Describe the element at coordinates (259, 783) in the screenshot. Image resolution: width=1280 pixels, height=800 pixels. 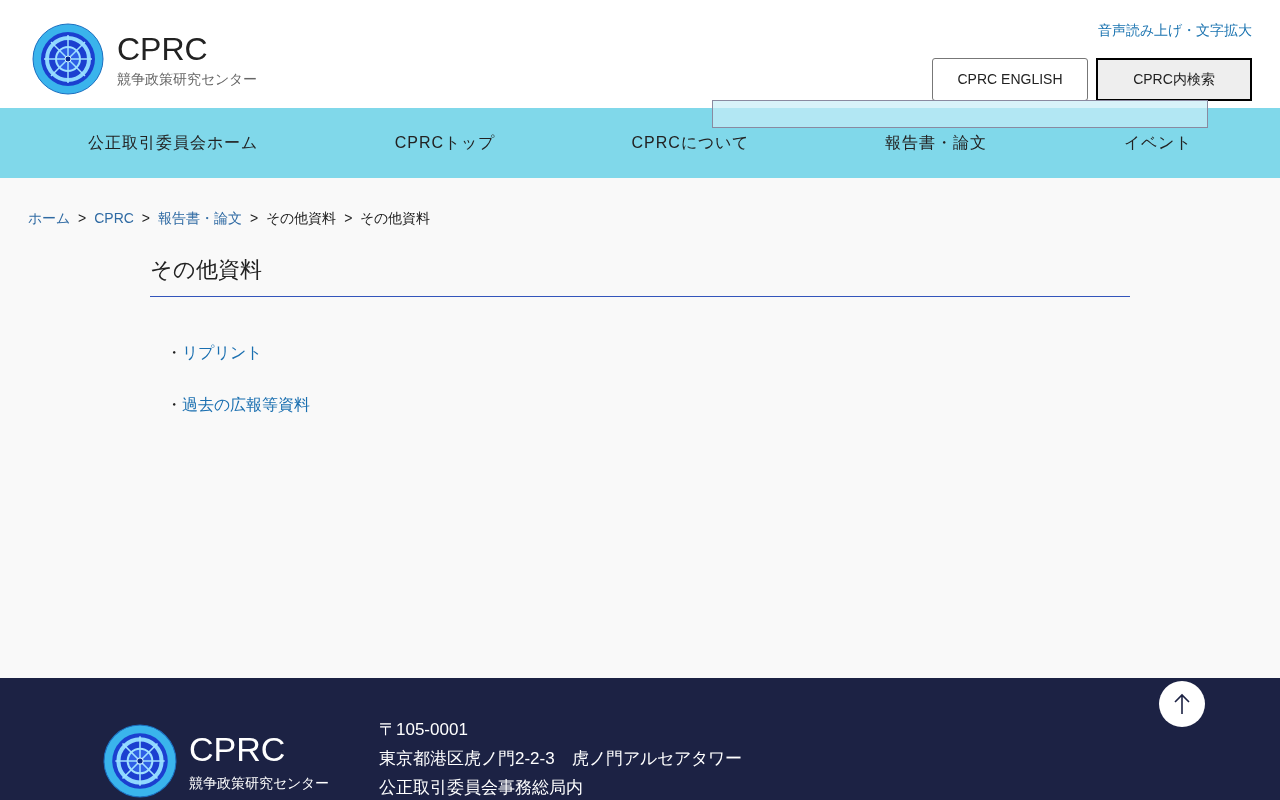
I see `footer-subtitle: 競争政策研究センター` at that location.